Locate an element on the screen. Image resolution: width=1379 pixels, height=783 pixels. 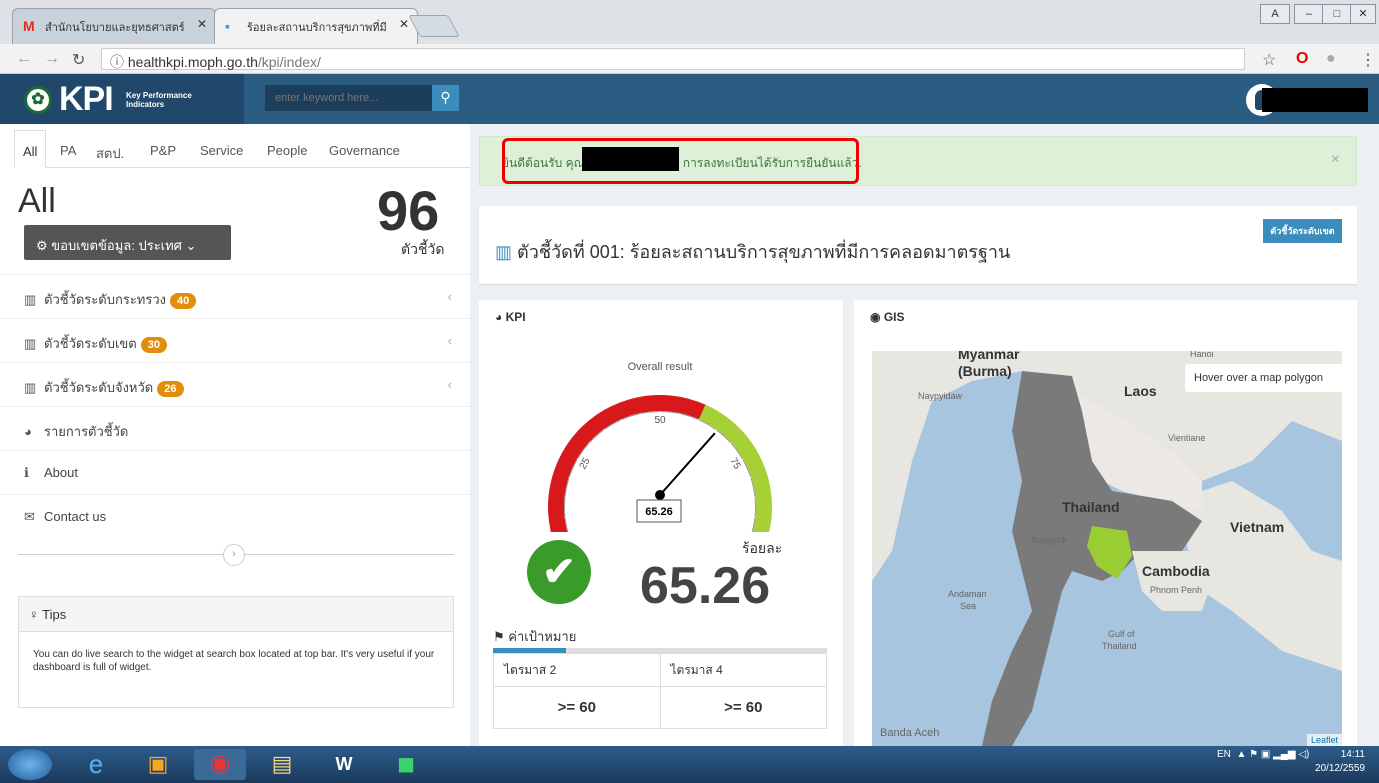
map-label: Andaman is located at coordinates (967, 594).